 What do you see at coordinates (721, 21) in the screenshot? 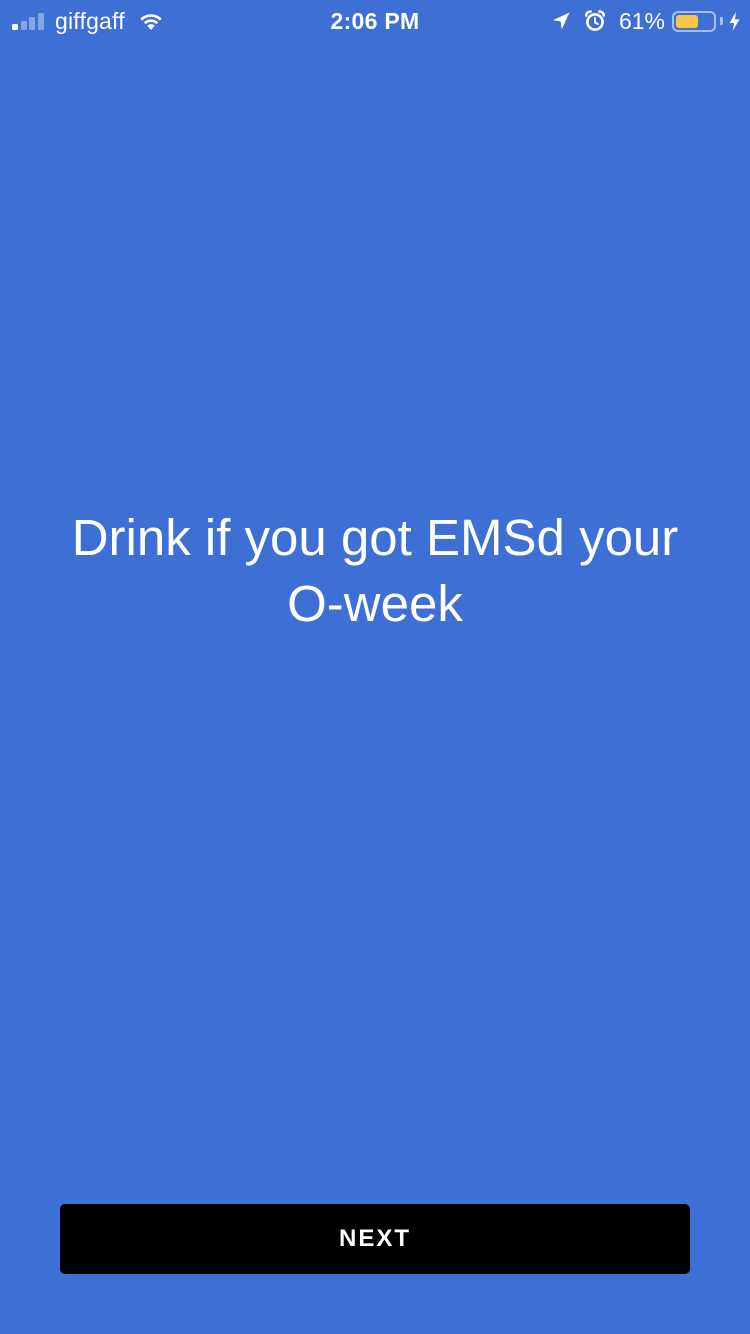
I see `battery-cap` at bounding box center [721, 21].